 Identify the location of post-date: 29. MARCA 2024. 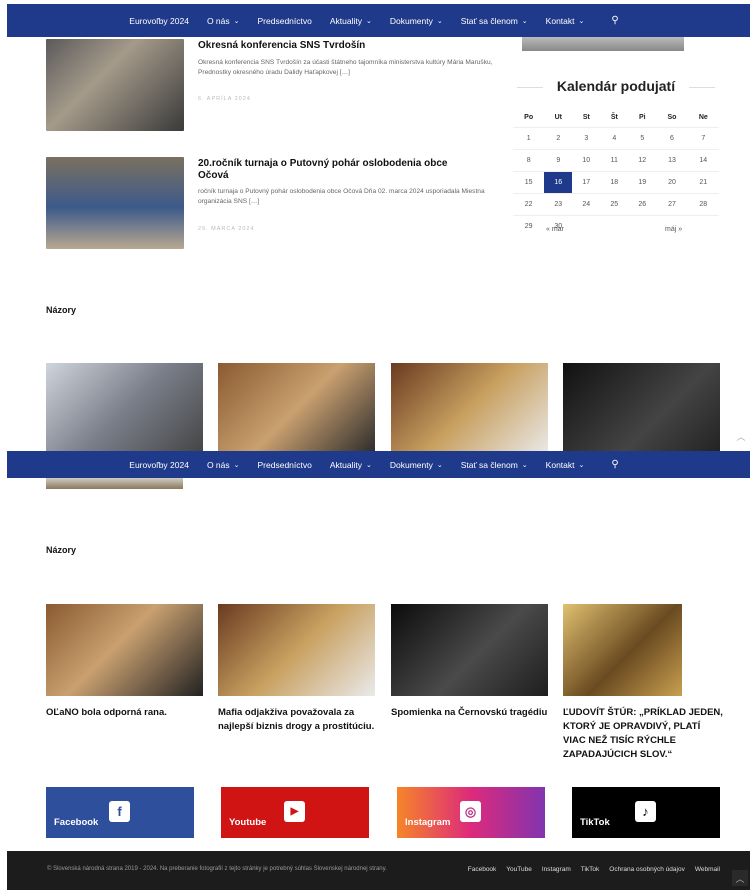
(226, 229).